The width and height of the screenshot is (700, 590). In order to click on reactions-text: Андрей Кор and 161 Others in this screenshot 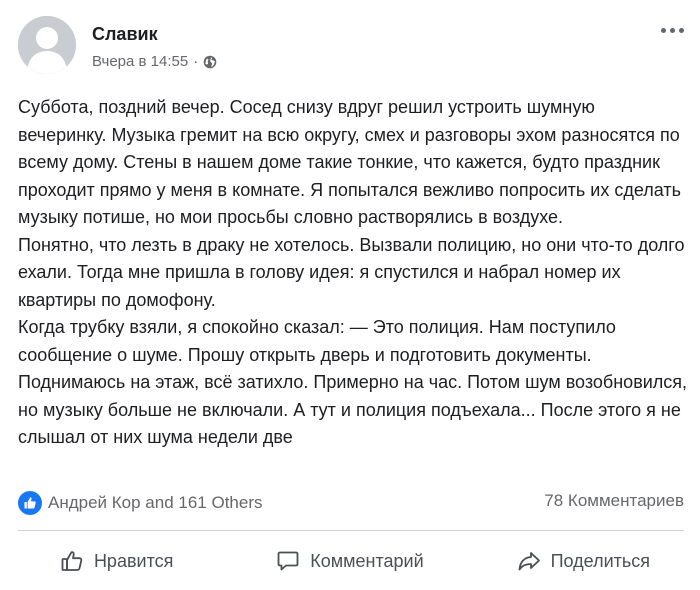, I will do `click(155, 503)`.